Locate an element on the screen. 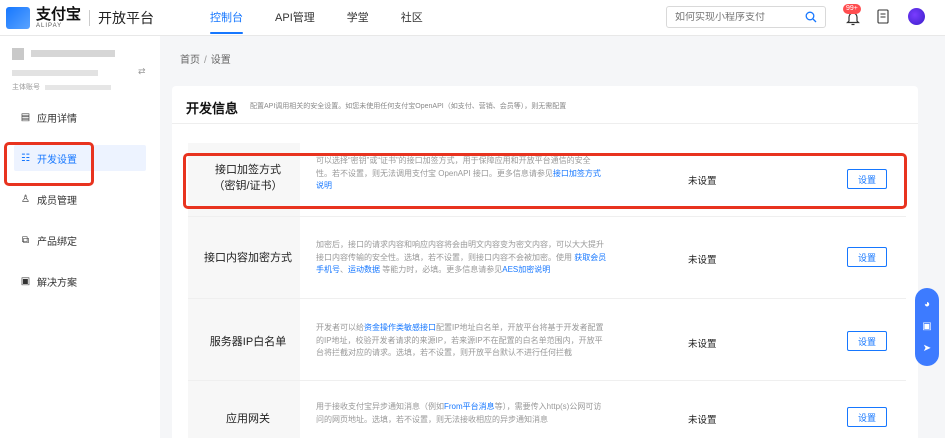 The image size is (945, 438). account-id-redacted is located at coordinates (77, 87).